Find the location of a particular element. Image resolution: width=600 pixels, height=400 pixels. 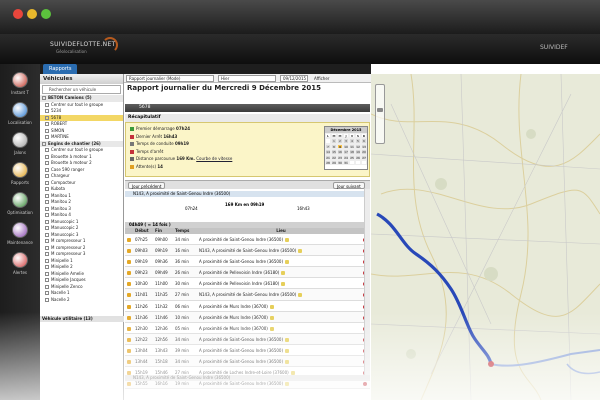

rail-item-1: Localisation is located at coordinates (20, 117).